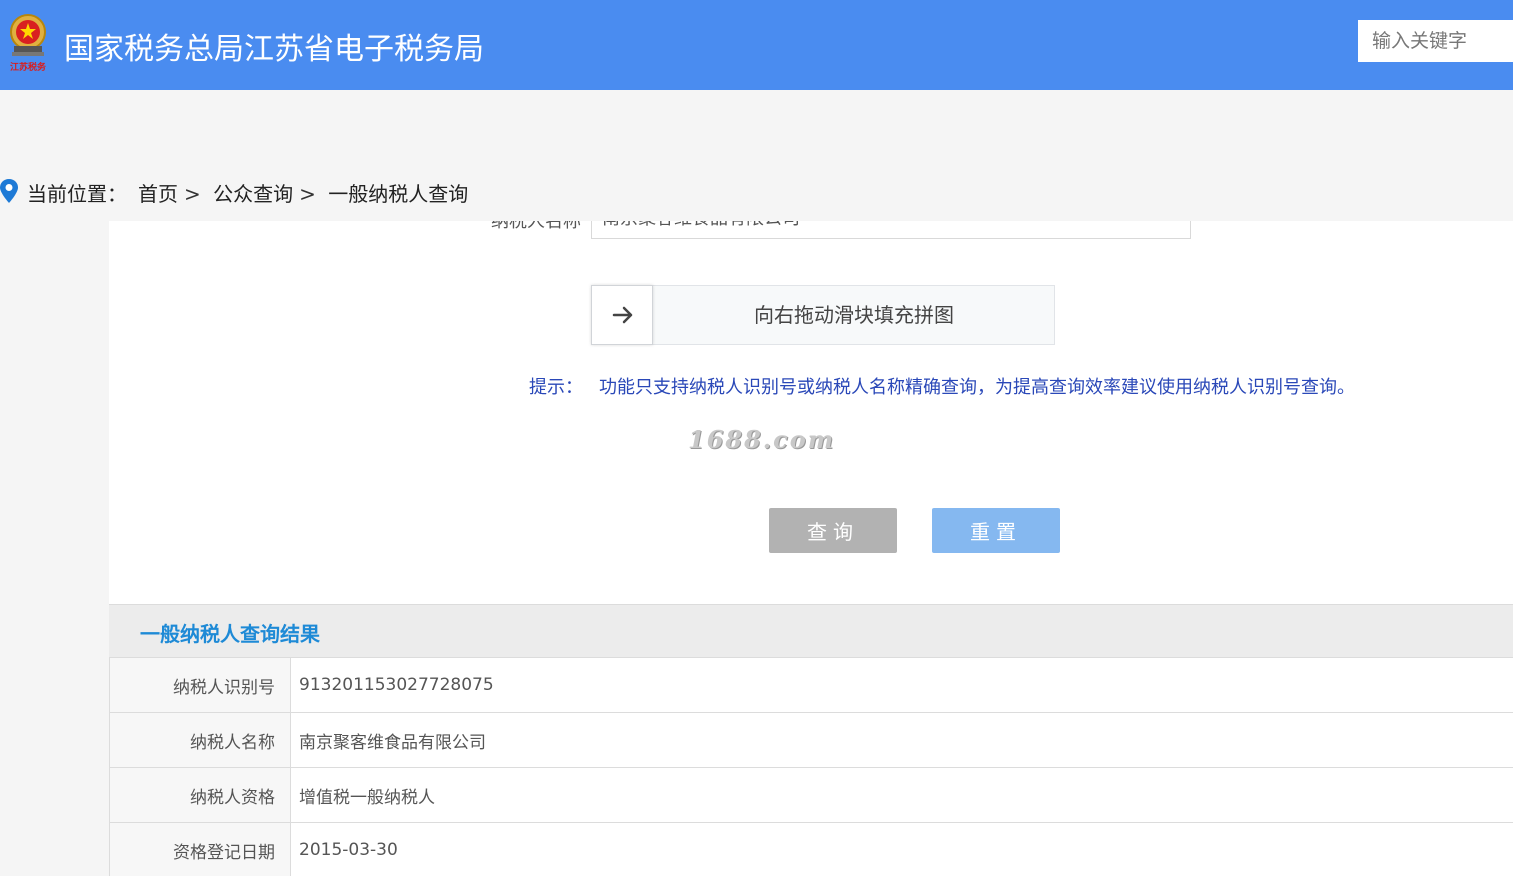  Describe the element at coordinates (901, 740) in the screenshot. I see `row-value: 南京聚客维食品有限公司` at that location.